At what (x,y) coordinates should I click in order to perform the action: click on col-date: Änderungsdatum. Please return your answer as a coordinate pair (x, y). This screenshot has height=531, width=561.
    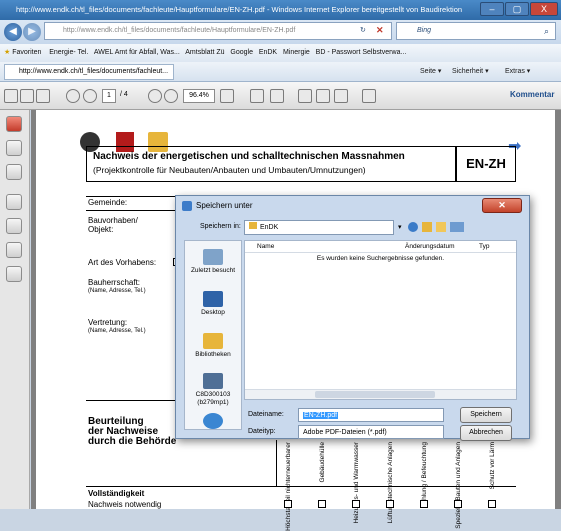
    Looking at the image, I should click on (430, 246).